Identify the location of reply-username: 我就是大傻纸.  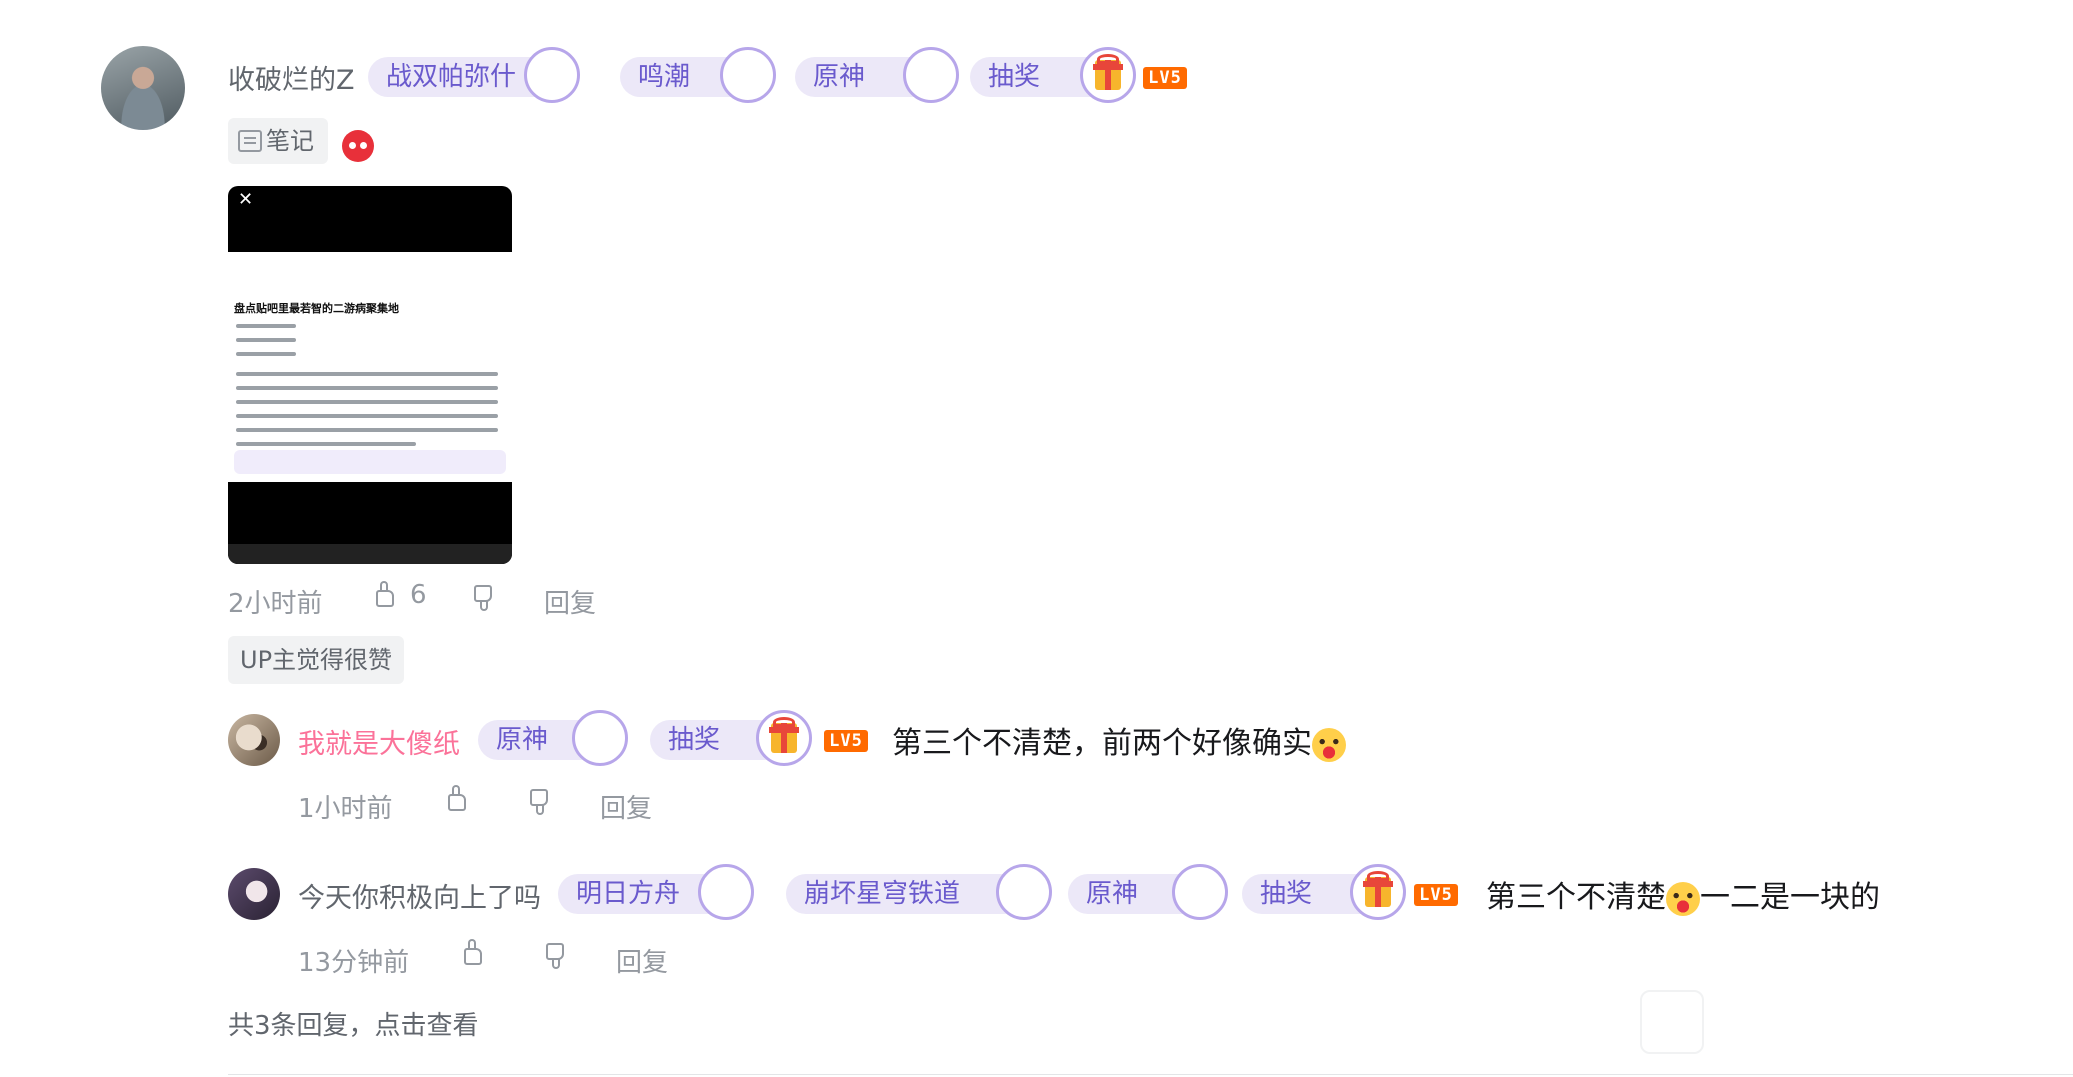
(379, 741).